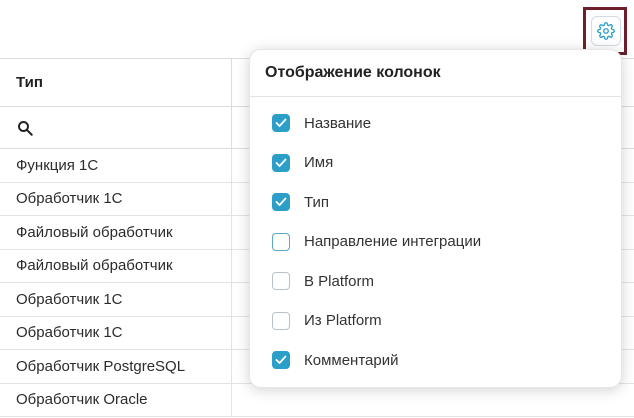 This screenshot has height=418, width=634. I want to click on settings-button-highlight, so click(605, 31).